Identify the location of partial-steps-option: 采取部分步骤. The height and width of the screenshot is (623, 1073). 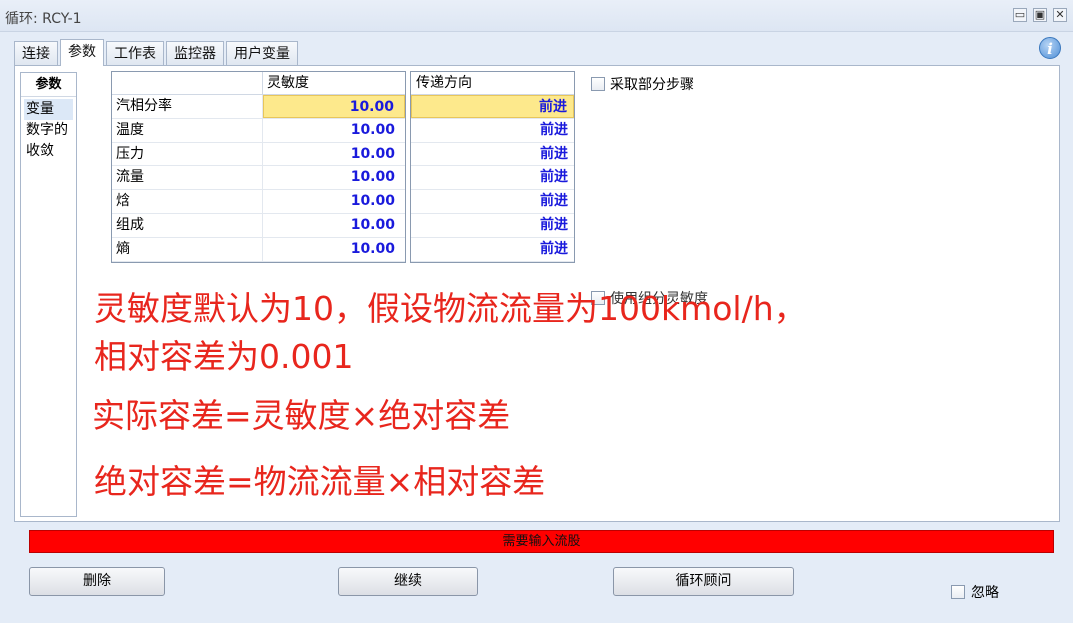
(642, 84).